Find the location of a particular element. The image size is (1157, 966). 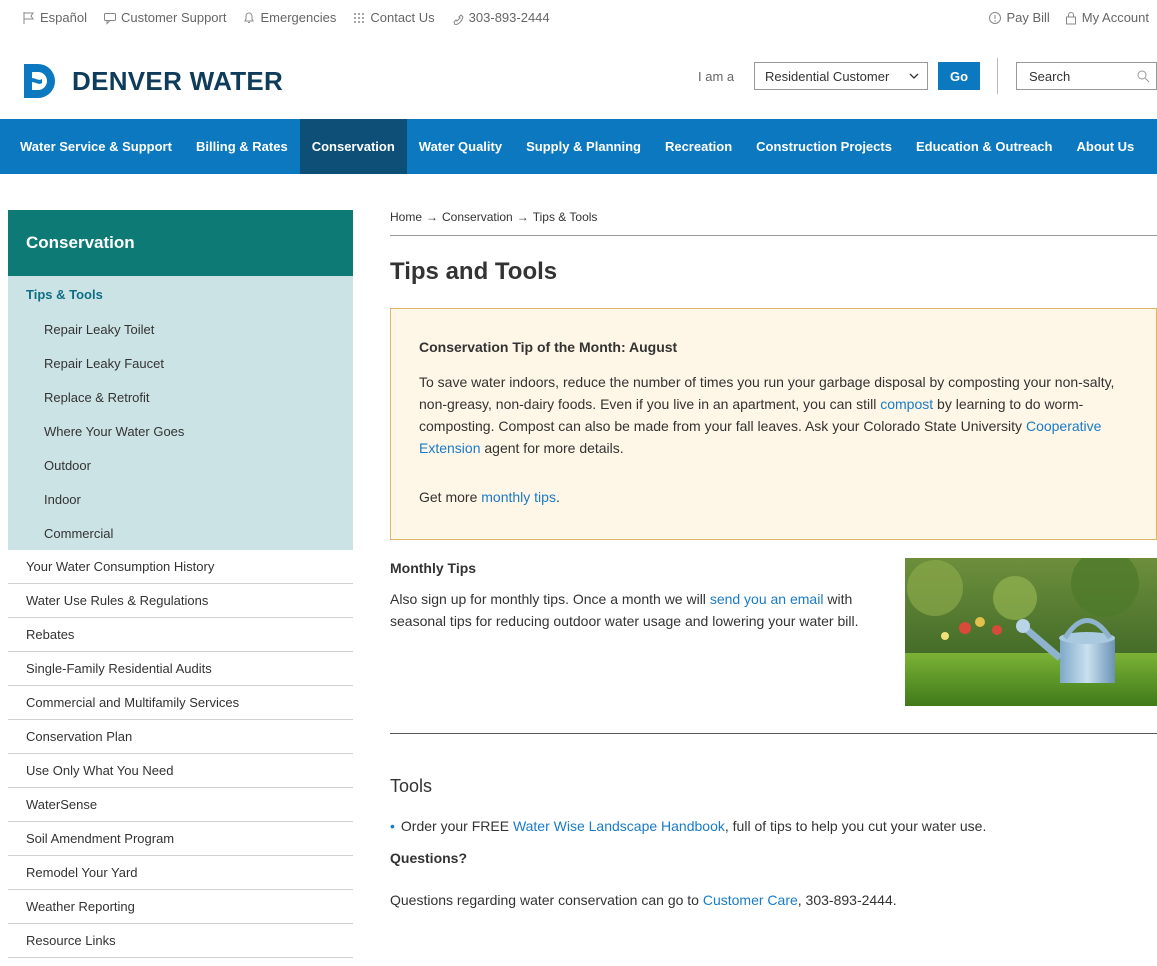

sidebar-title: Conservation is located at coordinates (180, 243).